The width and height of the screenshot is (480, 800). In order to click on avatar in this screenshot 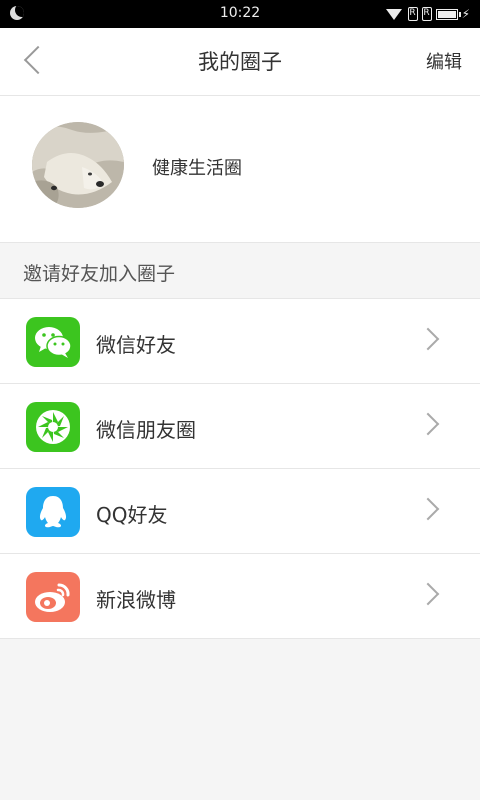, I will do `click(78, 165)`.